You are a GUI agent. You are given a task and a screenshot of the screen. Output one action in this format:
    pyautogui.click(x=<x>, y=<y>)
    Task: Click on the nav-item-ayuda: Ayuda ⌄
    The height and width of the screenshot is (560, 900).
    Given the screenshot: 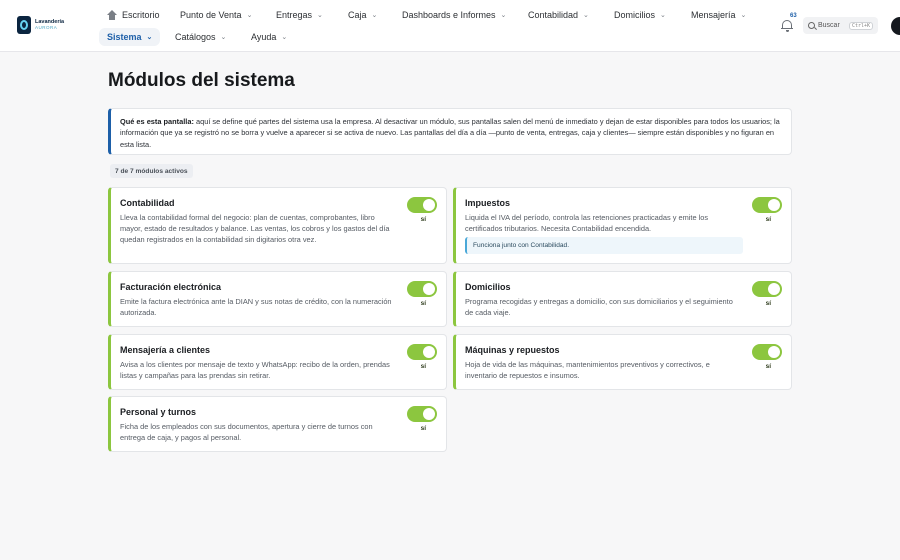 What is the action you would take?
    pyautogui.click(x=269, y=37)
    